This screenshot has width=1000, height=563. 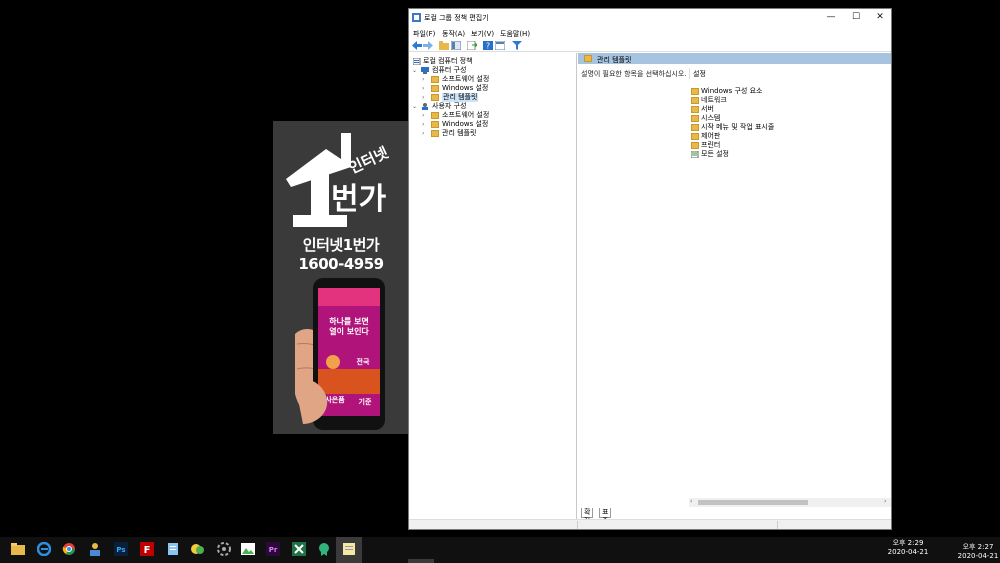 What do you see at coordinates (456, 45) in the screenshot?
I see `show-hide-tree-icon` at bounding box center [456, 45].